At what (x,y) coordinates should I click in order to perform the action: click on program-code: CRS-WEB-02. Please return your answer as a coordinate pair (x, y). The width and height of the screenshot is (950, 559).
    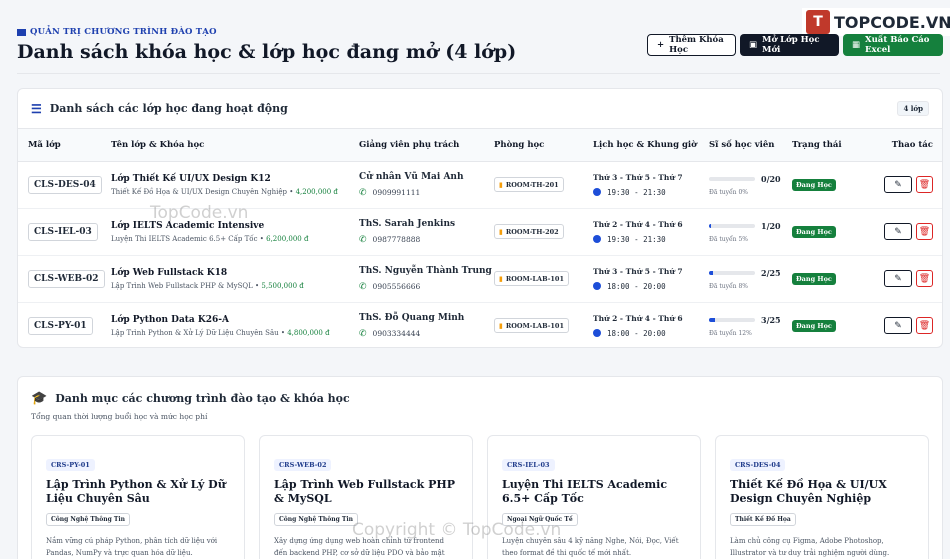
    Looking at the image, I should click on (303, 465).